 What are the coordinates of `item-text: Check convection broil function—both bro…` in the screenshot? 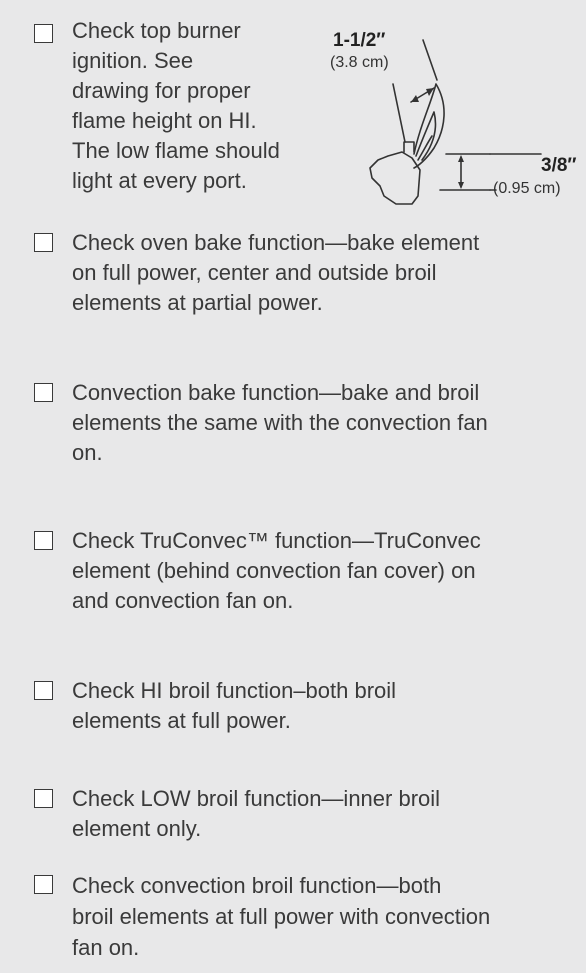 It's located at (281, 916).